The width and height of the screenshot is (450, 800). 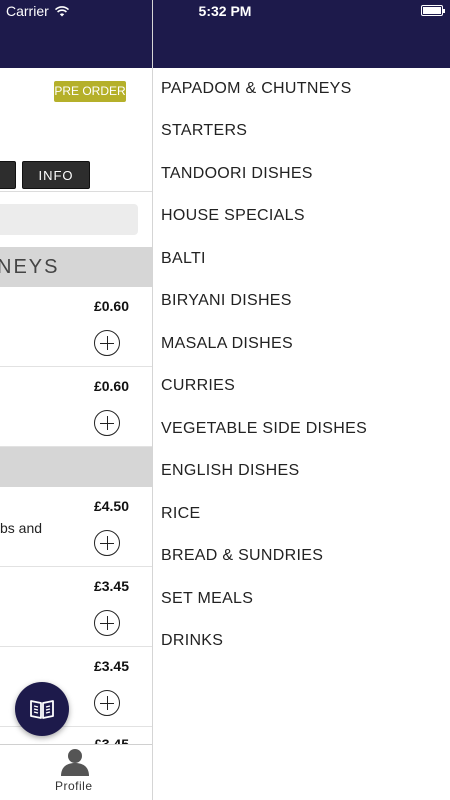 I want to click on section-header-label: NEYS, so click(x=30, y=267).